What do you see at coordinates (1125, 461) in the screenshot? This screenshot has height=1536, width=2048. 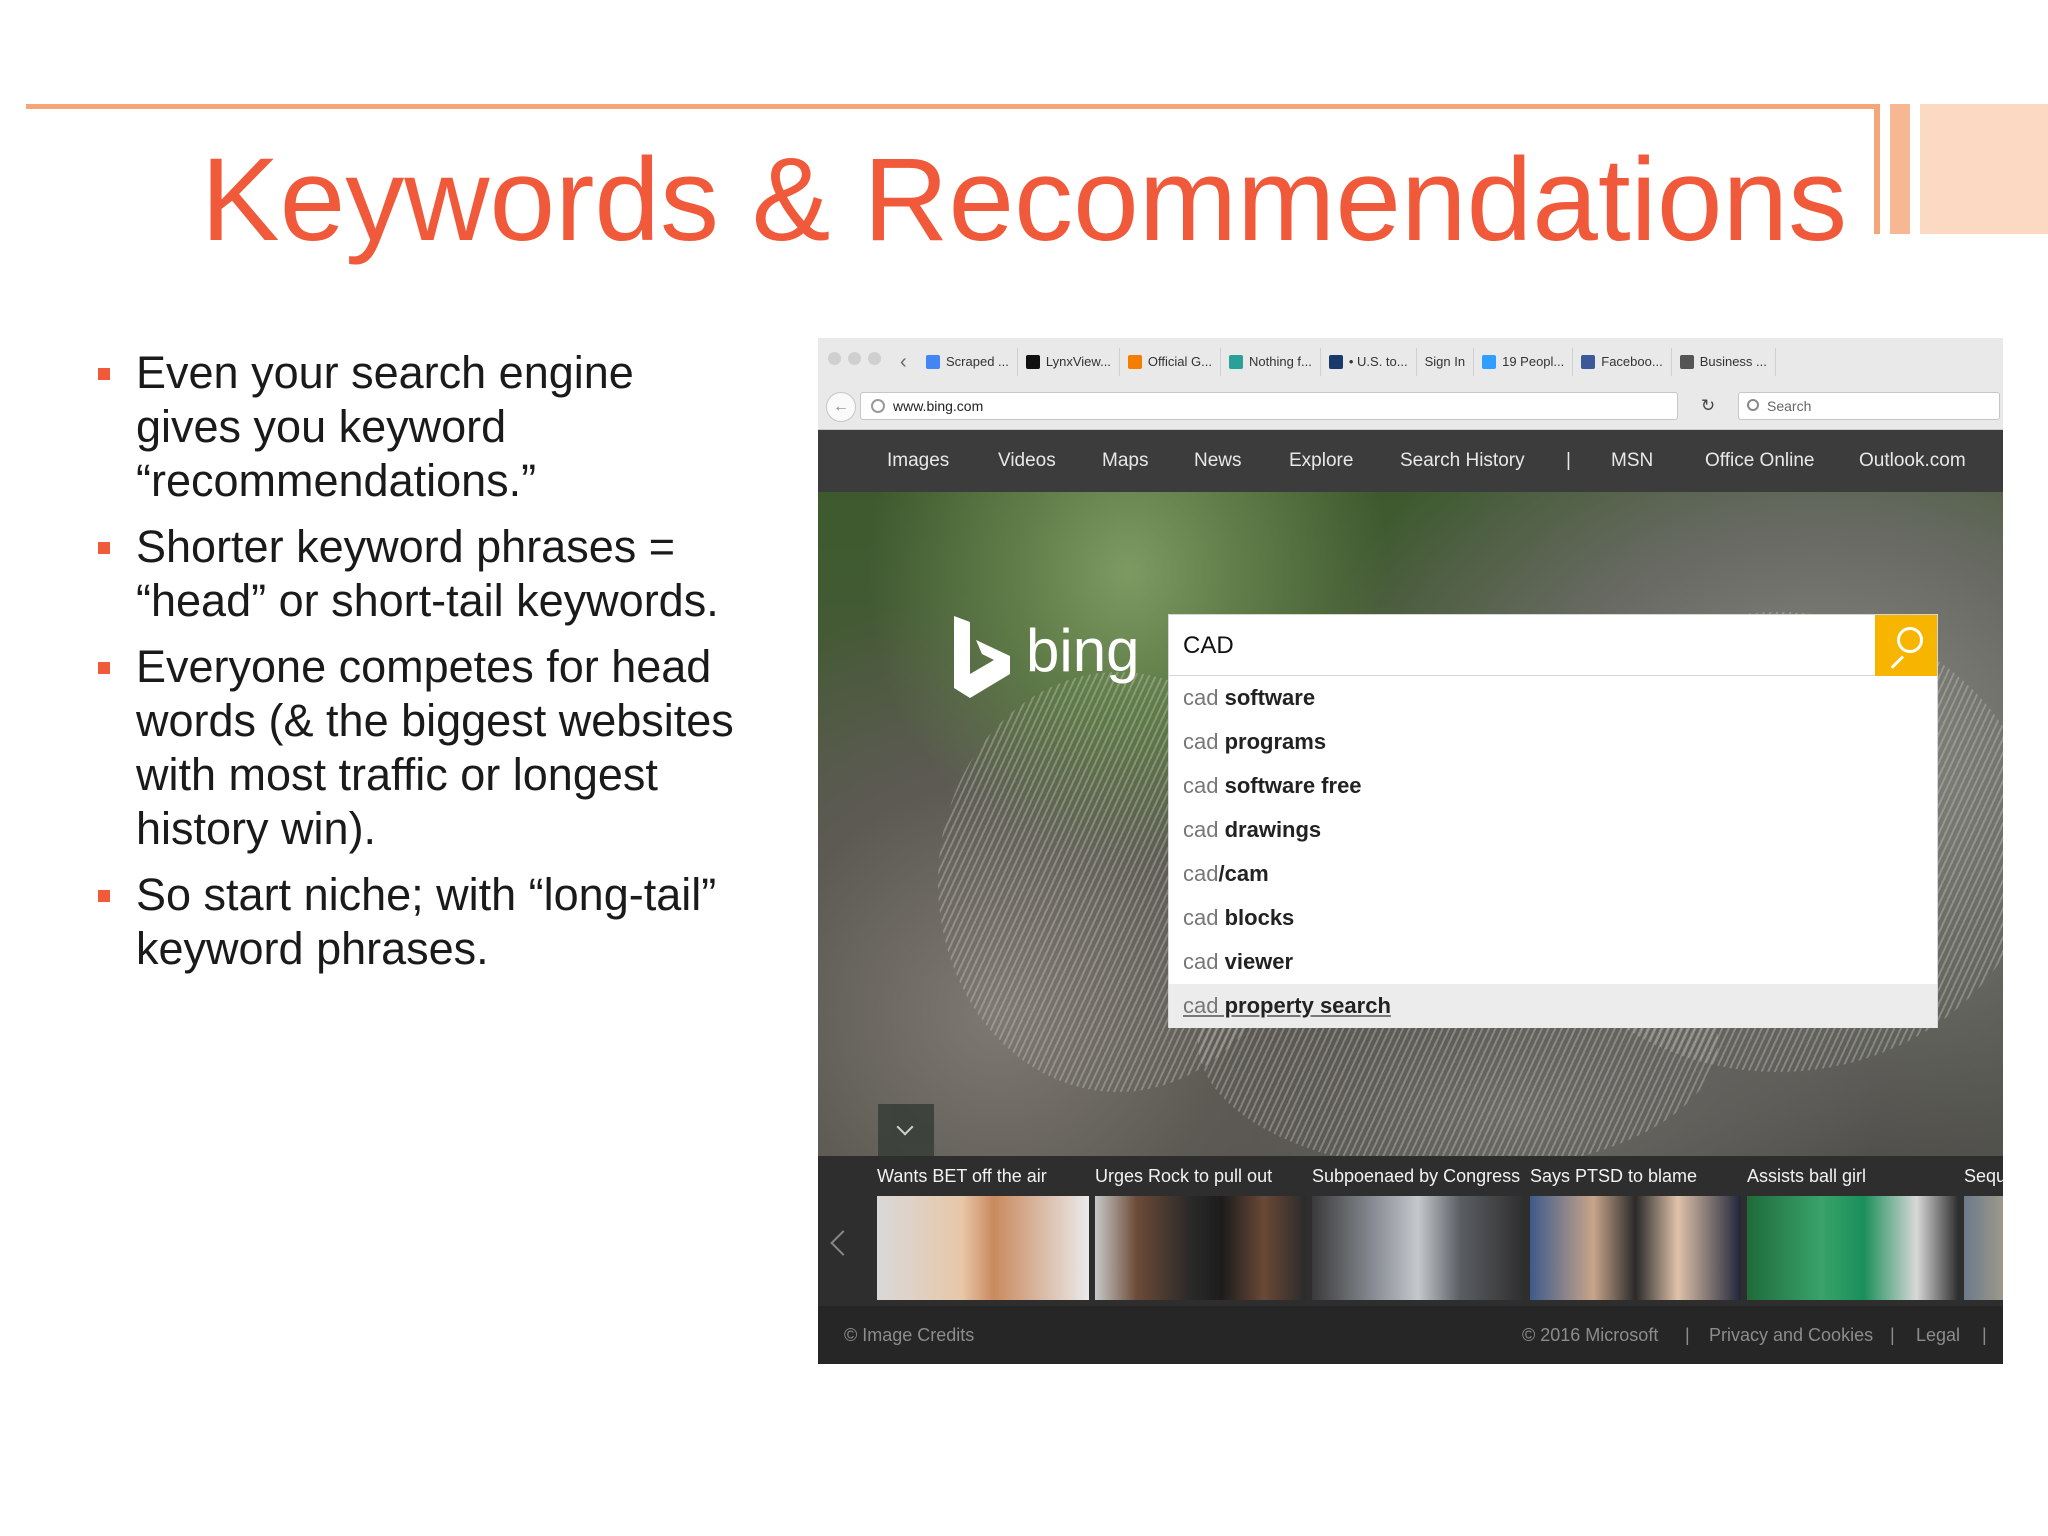 I see `nav-maps: Maps` at bounding box center [1125, 461].